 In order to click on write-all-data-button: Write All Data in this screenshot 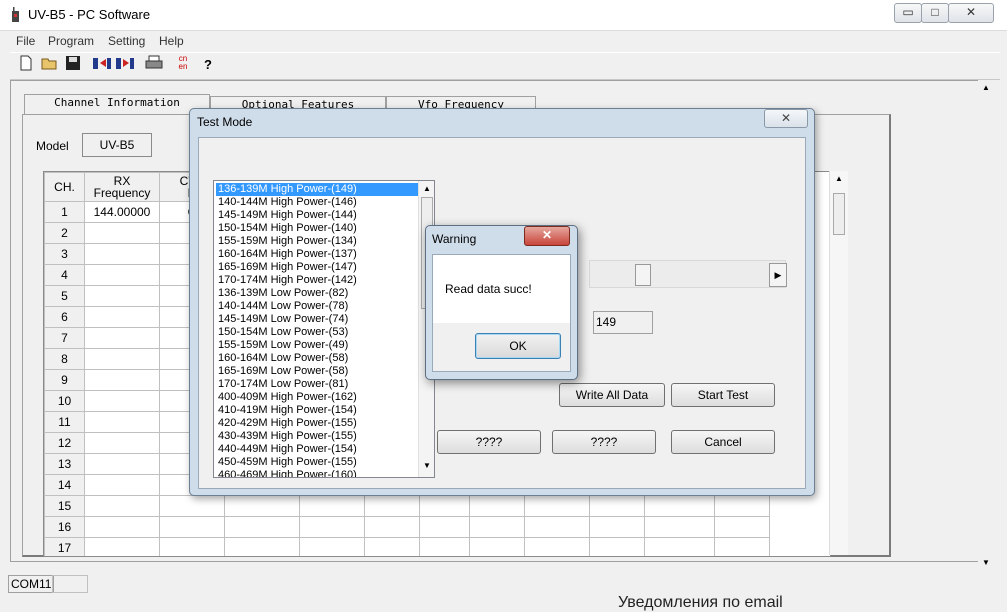, I will do `click(612, 395)`.